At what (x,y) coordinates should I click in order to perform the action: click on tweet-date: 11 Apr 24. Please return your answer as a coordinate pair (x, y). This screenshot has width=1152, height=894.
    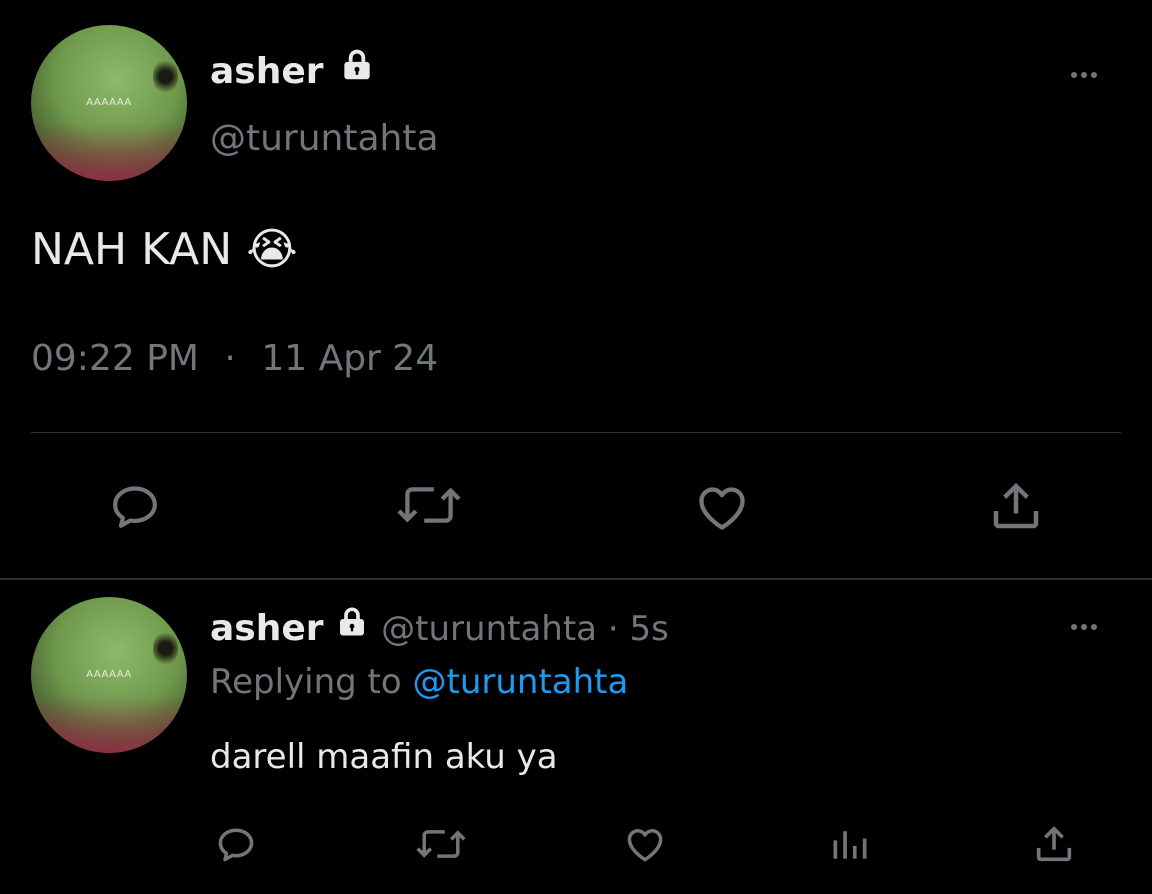
    Looking at the image, I should click on (350, 358).